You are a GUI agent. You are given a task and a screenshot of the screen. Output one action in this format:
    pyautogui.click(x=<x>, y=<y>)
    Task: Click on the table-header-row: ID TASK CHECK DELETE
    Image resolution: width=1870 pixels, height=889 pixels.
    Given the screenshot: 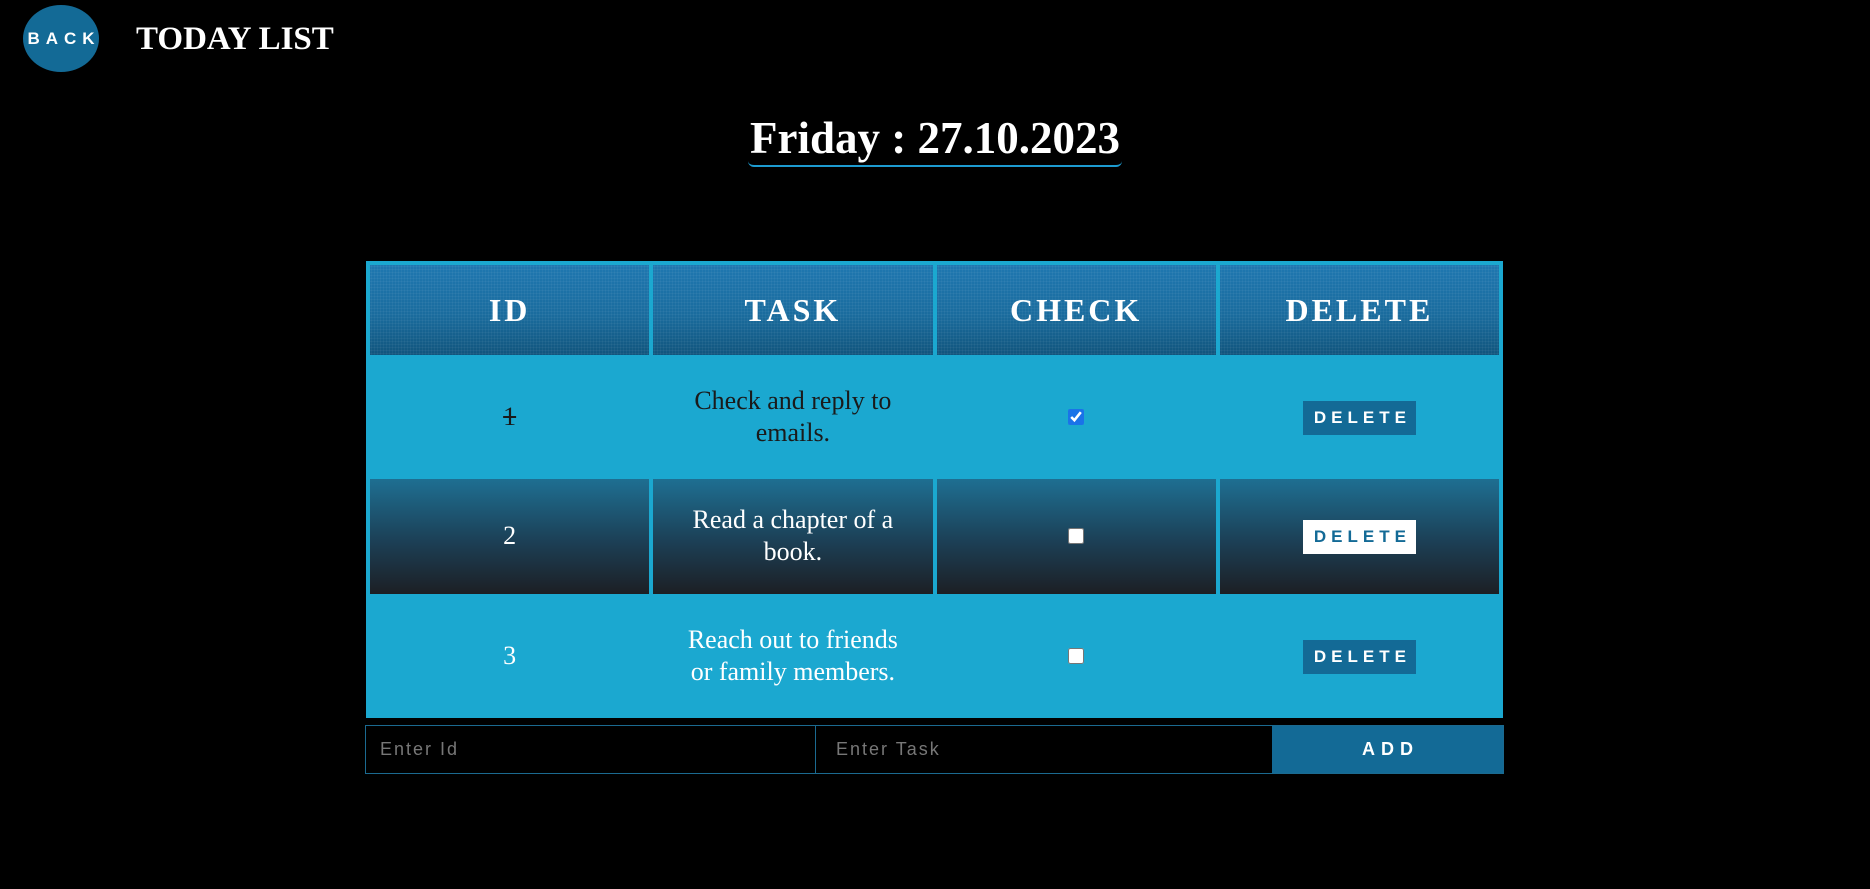 What is the action you would take?
    pyautogui.click(x=934, y=310)
    